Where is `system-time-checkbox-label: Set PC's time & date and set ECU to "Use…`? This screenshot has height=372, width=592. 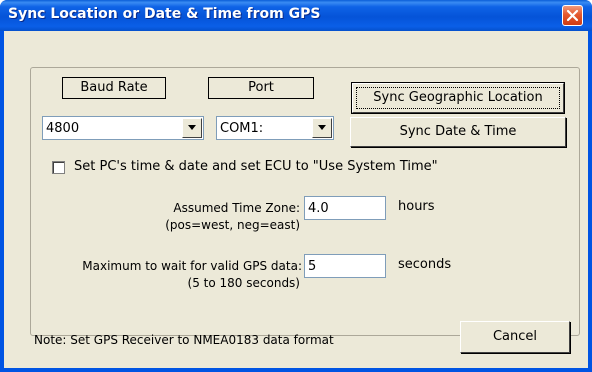
system-time-checkbox-label: Set PC's time & date and set ECU to "Use… is located at coordinates (256, 166).